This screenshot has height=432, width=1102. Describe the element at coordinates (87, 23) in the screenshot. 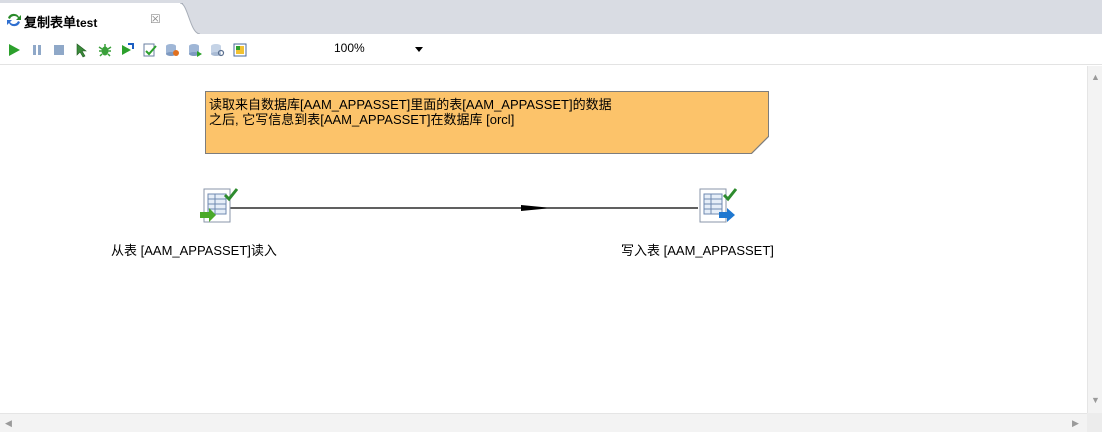

I see `tab-title-suffix: test` at that location.